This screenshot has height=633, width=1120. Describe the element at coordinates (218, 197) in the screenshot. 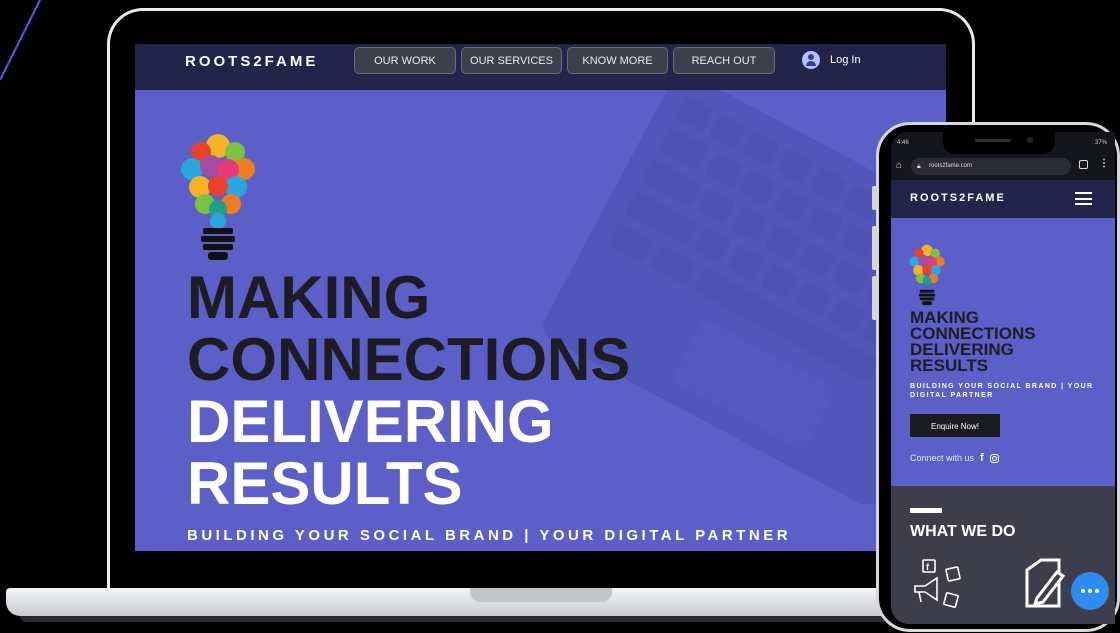

I see `lightbulb-icon` at that location.